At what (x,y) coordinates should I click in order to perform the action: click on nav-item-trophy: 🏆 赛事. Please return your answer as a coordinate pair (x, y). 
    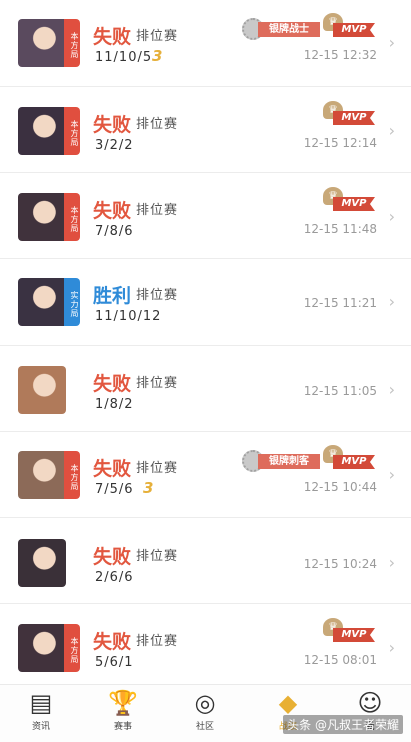
    Looking at the image, I should click on (123, 710).